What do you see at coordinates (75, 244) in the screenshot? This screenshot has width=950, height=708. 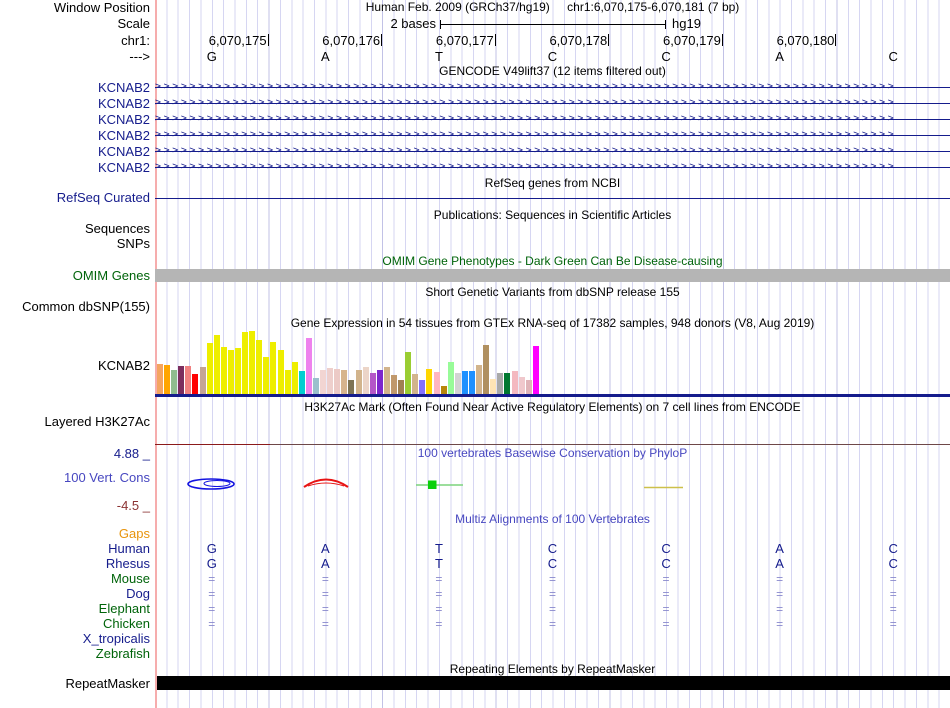 I see `publications-snps-label: SNPs` at bounding box center [75, 244].